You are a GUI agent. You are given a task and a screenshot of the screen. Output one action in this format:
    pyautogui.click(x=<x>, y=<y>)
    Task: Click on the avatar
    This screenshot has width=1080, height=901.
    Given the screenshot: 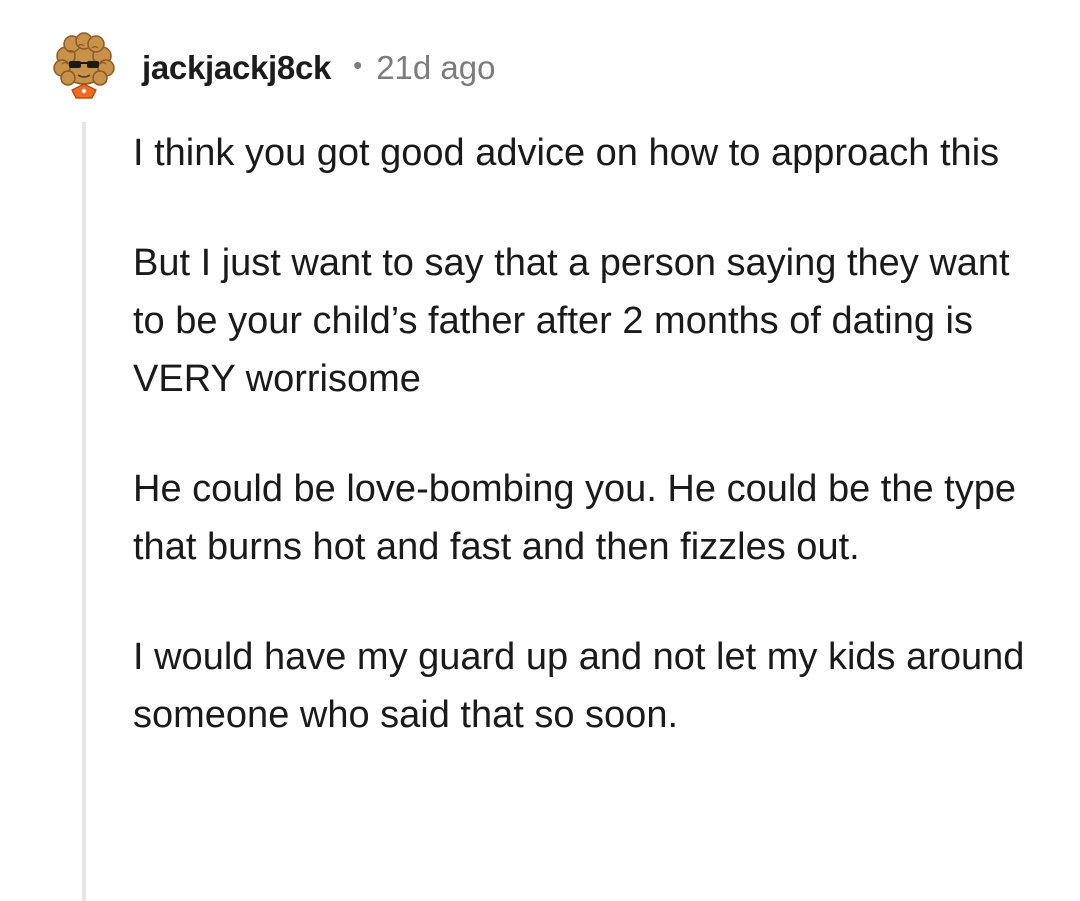 What is the action you would take?
    pyautogui.click(x=84, y=68)
    